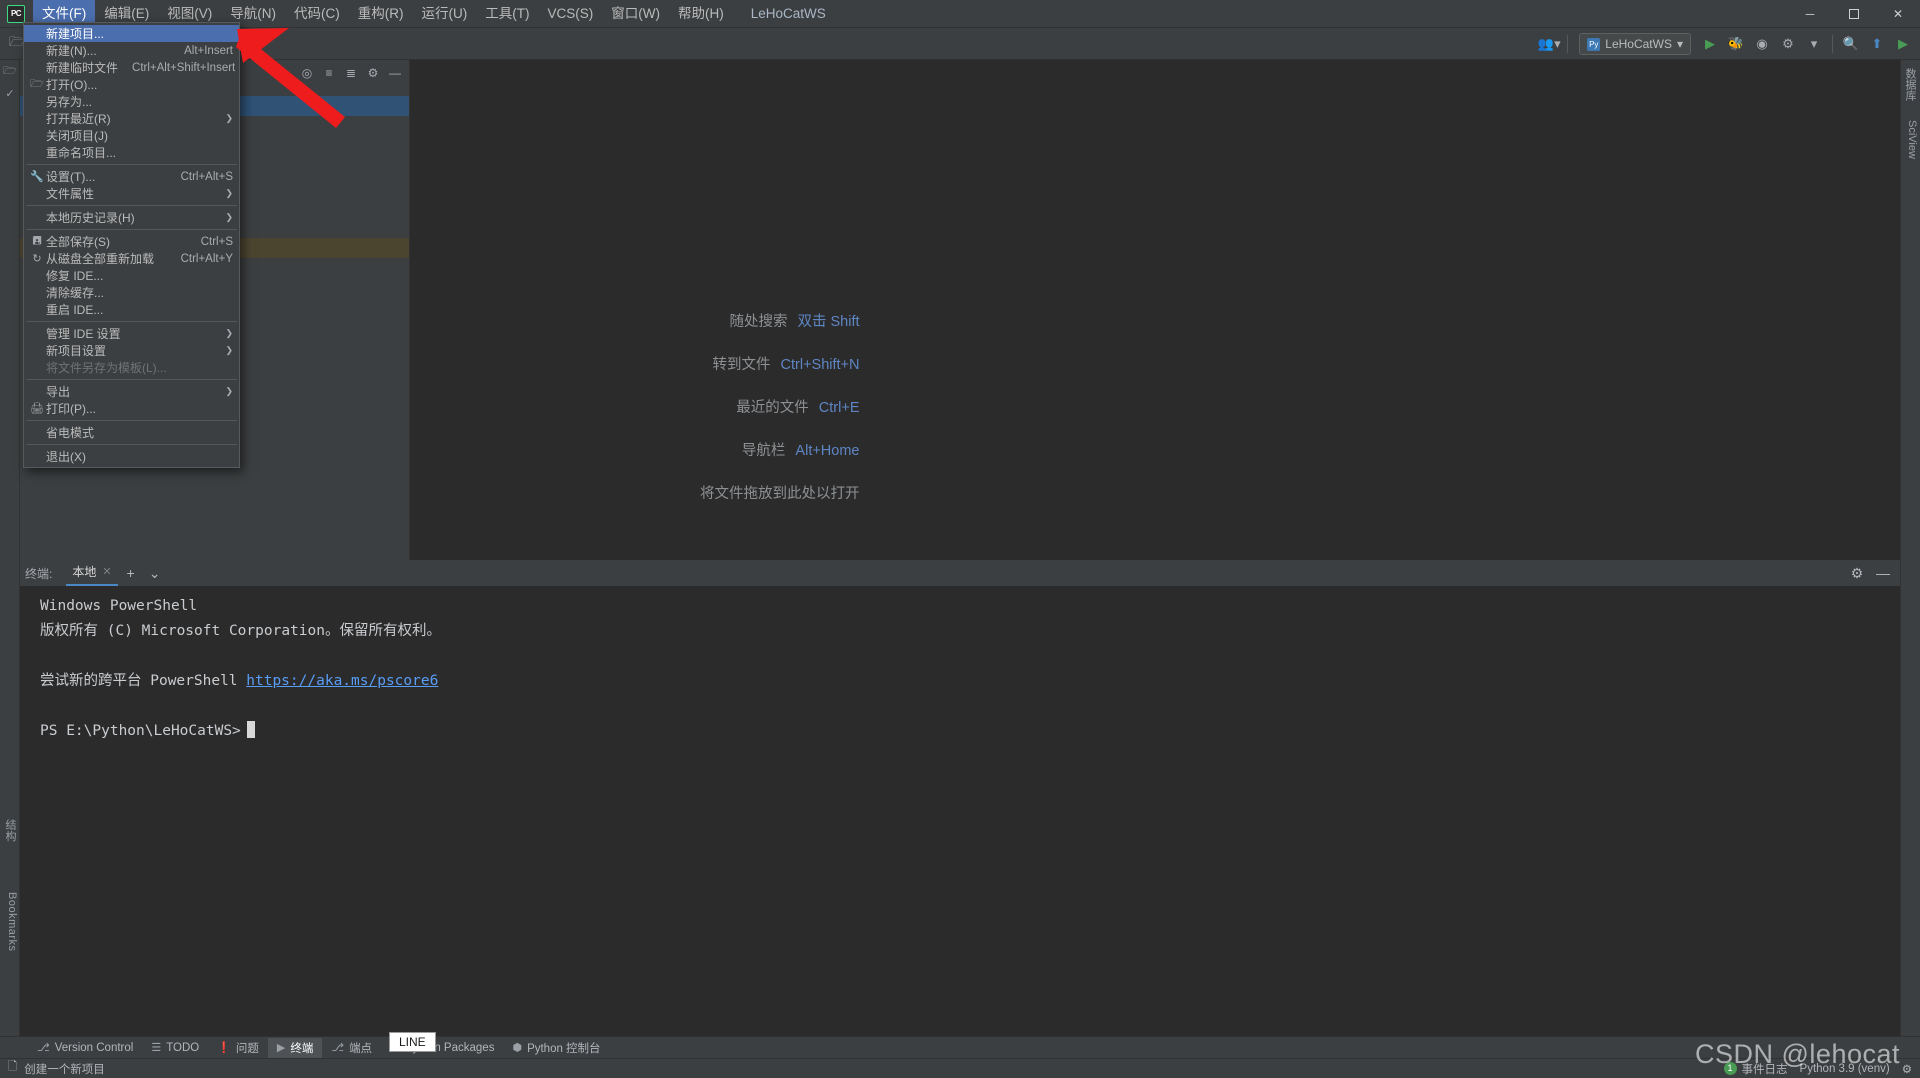  What do you see at coordinates (1814, 44) in the screenshot?
I see `more-actions-icon: ▾` at bounding box center [1814, 44].